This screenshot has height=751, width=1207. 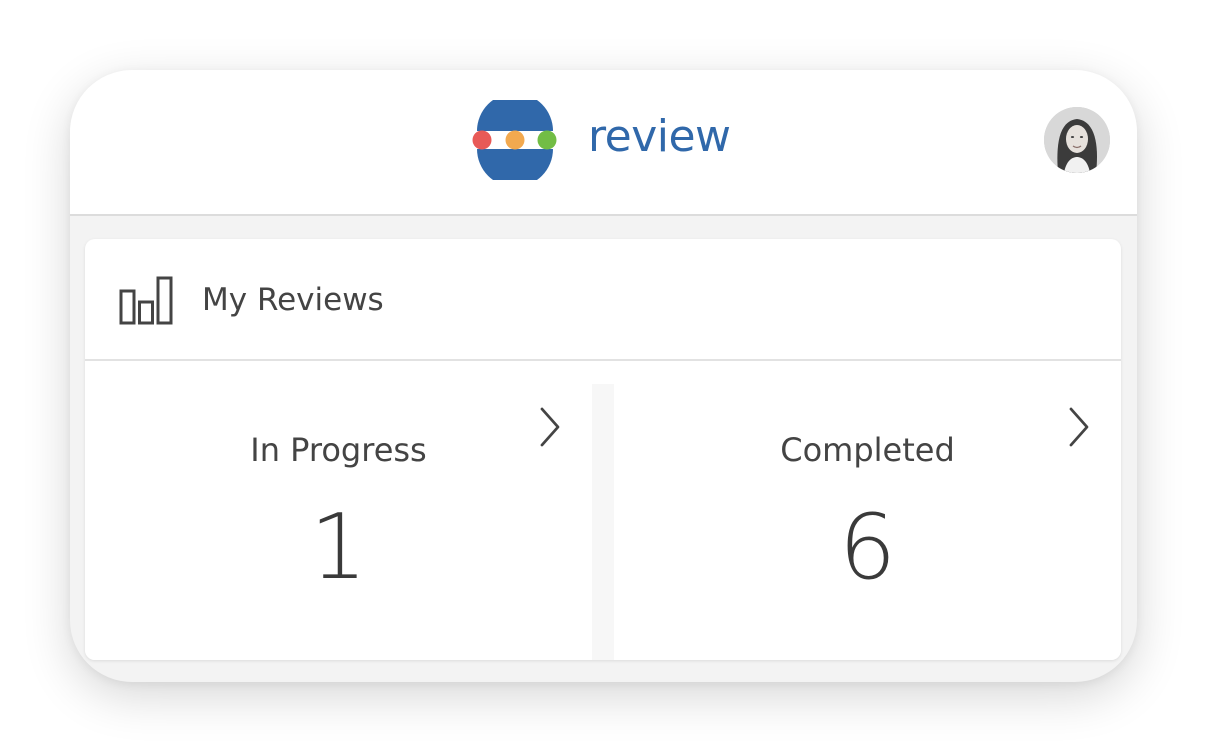 I want to click on card-header: My Reviews, so click(x=603, y=300).